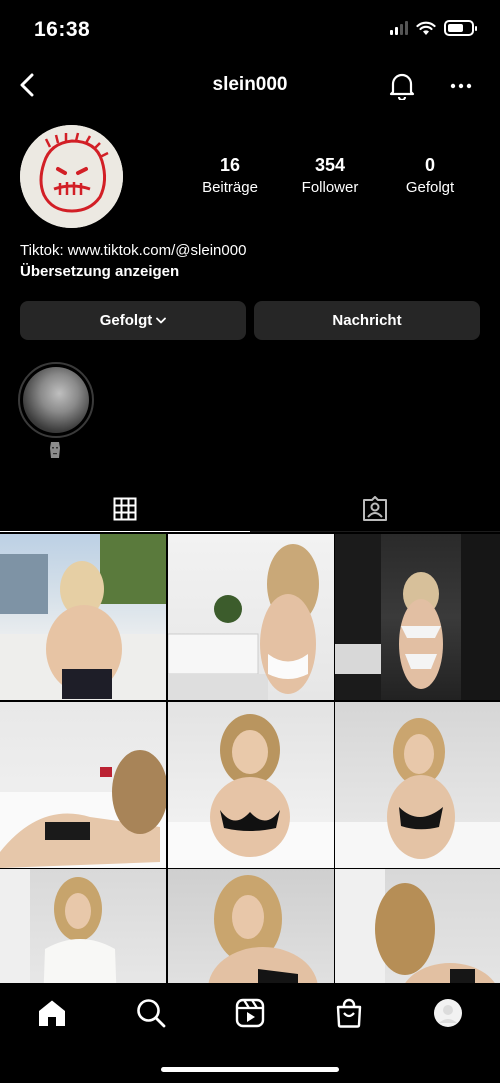 The height and width of the screenshot is (1083, 500). Describe the element at coordinates (161, 320) in the screenshot. I see `chevron-down-icon` at that location.